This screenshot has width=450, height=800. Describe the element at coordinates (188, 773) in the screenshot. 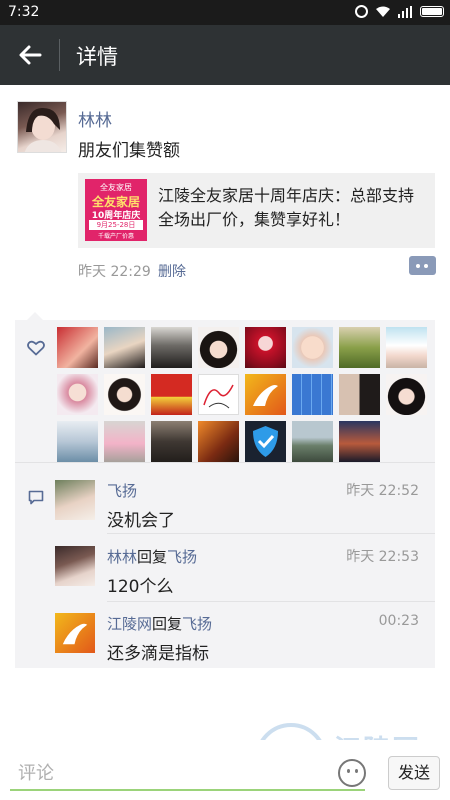

I see `comment-input` at that location.